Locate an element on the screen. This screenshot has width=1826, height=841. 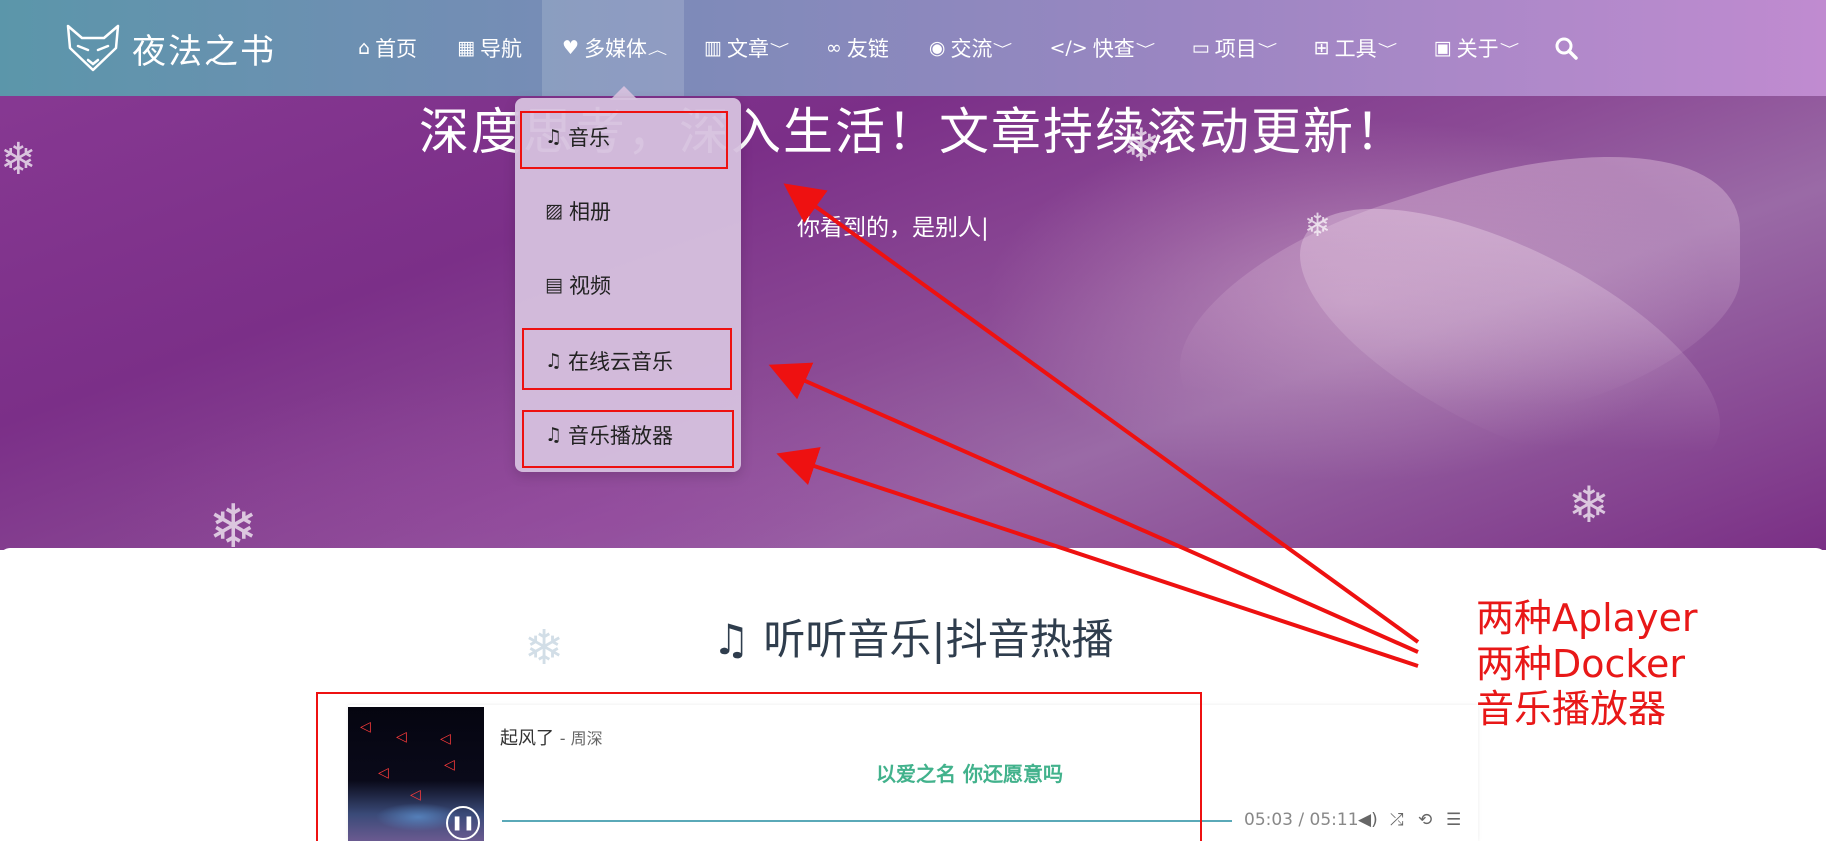
nav-item-label: 友链 is located at coordinates (867, 49).